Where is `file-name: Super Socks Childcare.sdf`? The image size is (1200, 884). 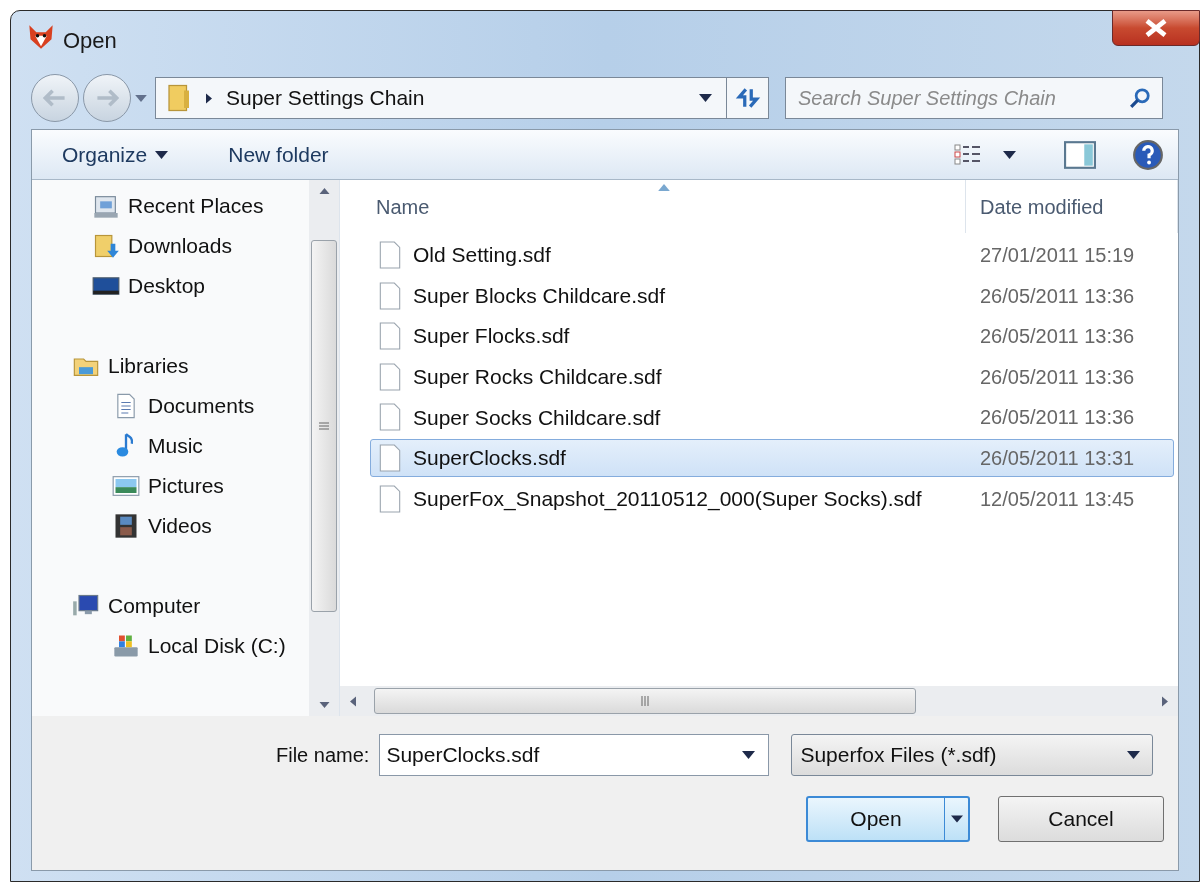
file-name: Super Socks Childcare.sdf is located at coordinates (537, 417).